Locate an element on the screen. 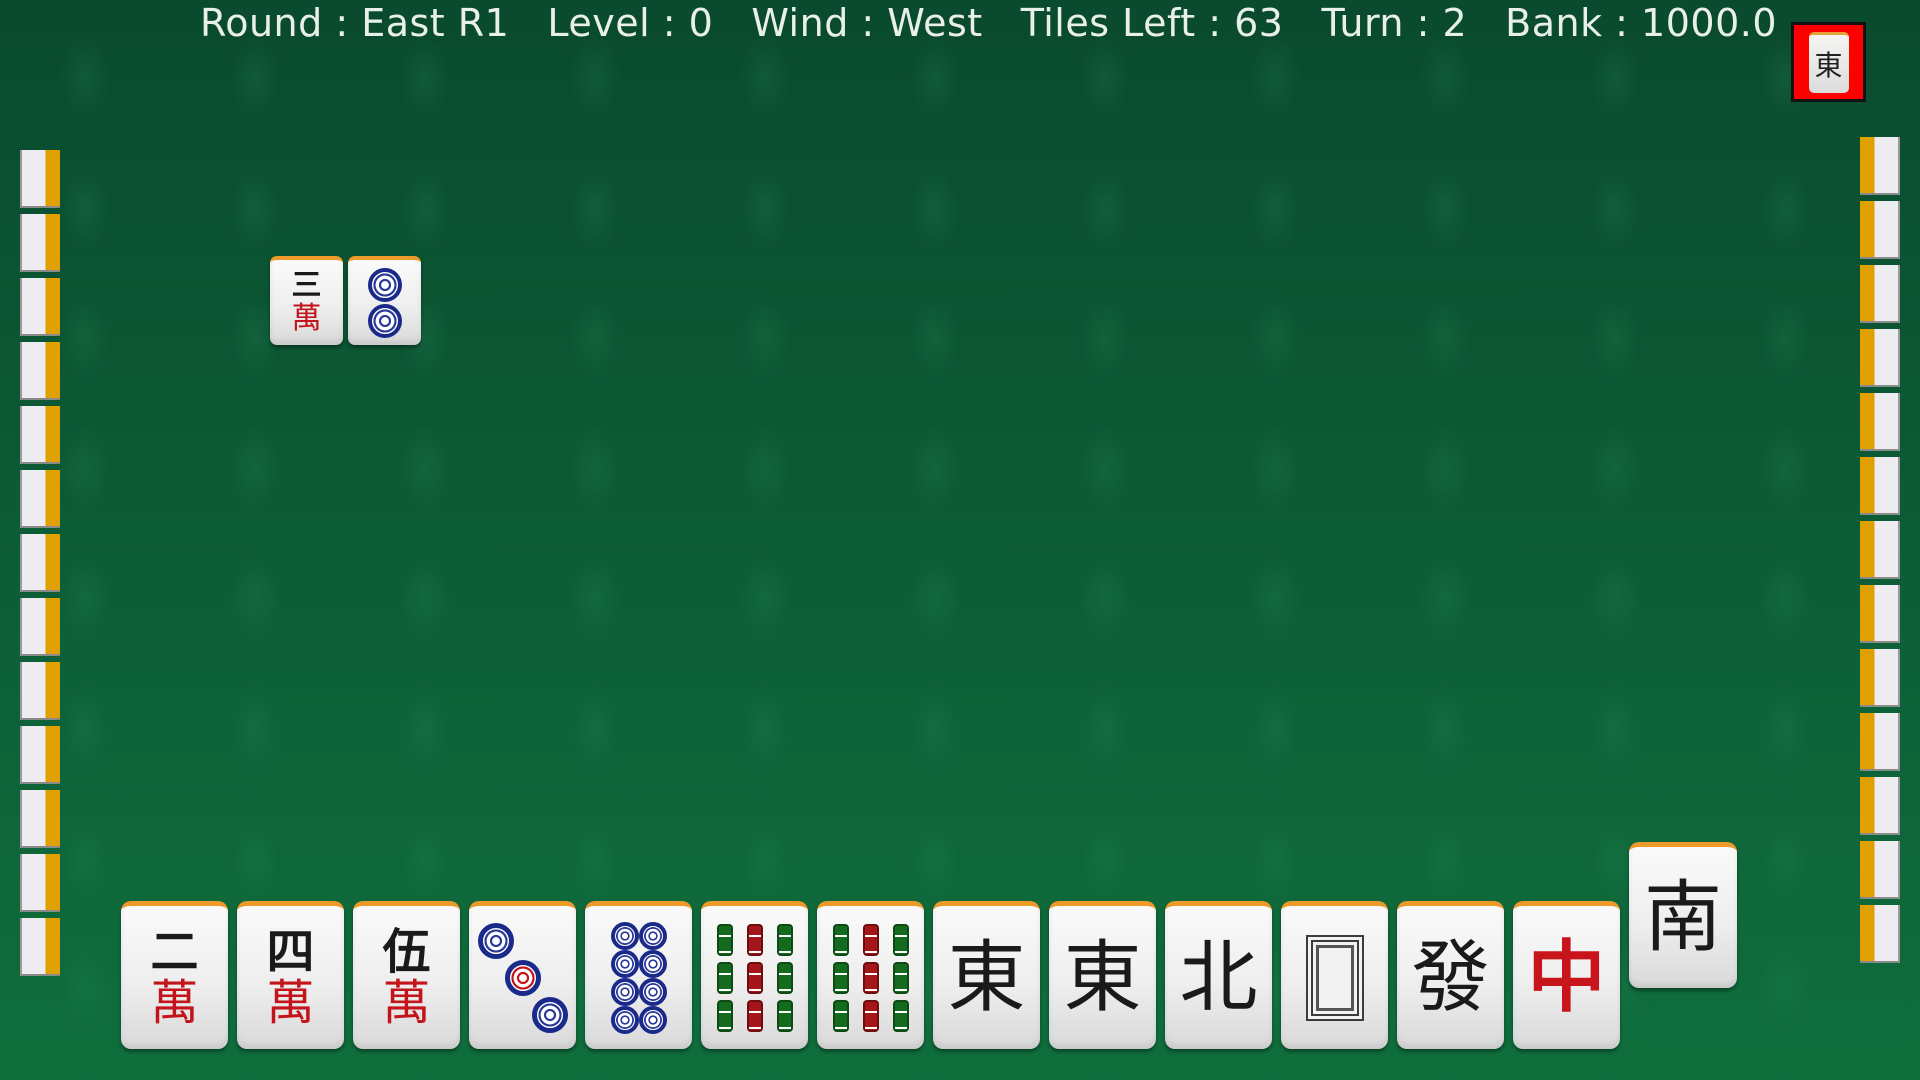 This screenshot has width=1920, height=1080. pin-2-icon is located at coordinates (384, 302).